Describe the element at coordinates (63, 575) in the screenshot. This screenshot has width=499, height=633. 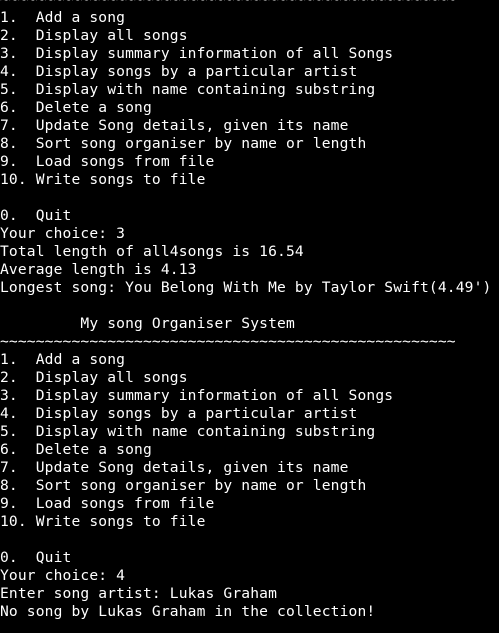
I see `choice-line: Your choice: 4` at that location.